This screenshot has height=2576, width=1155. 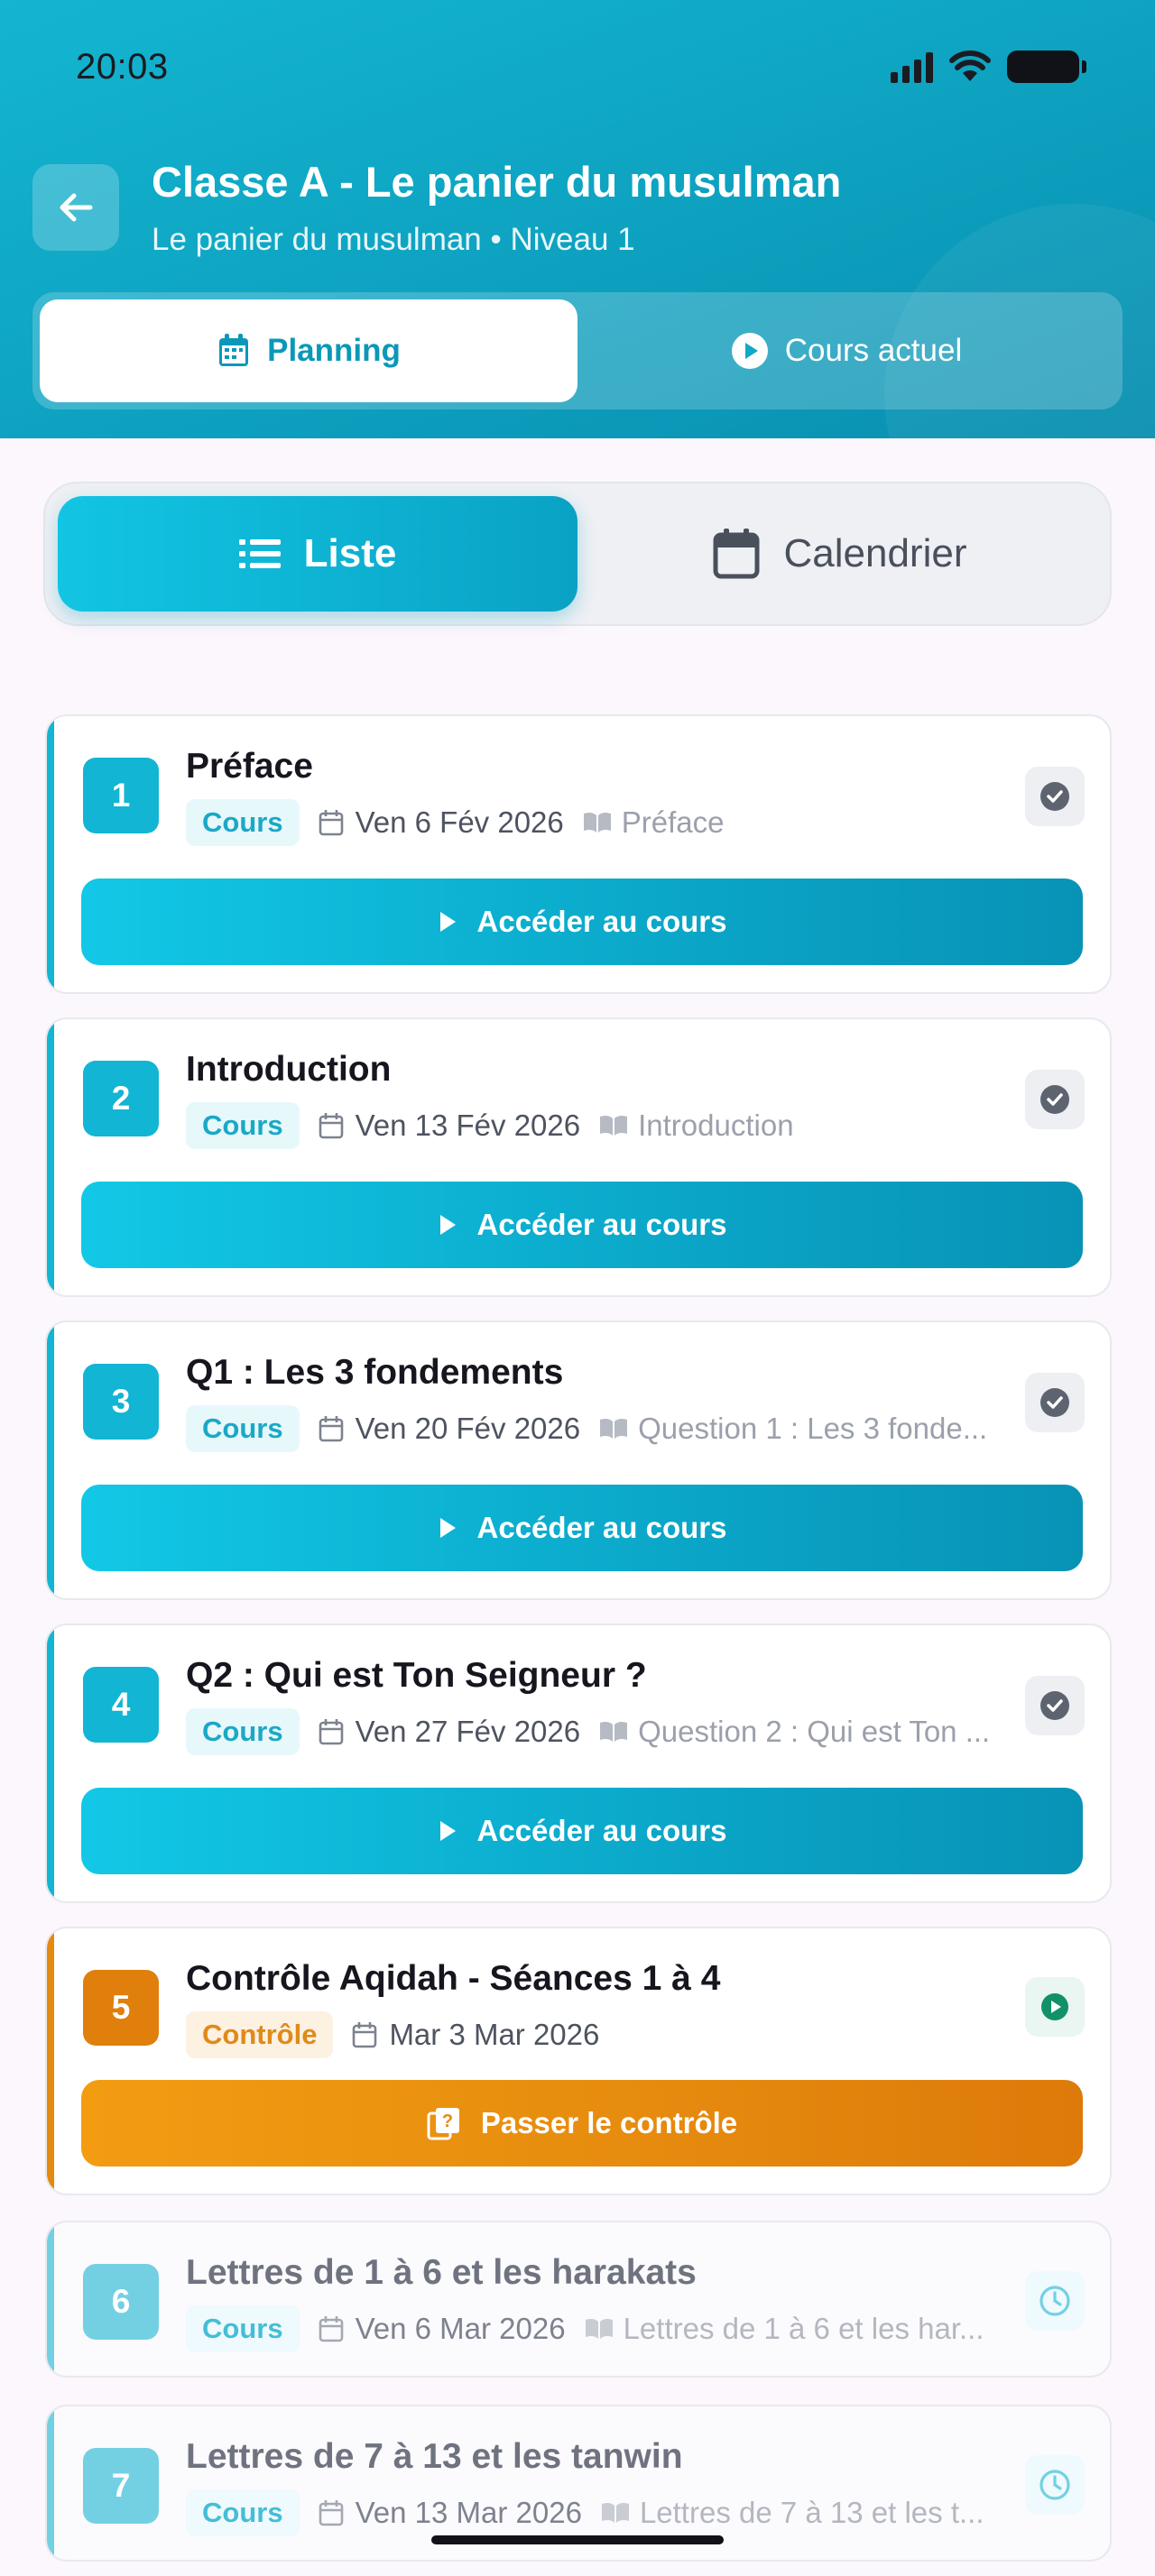 I want to click on list-view-label: Liste, so click(x=350, y=553).